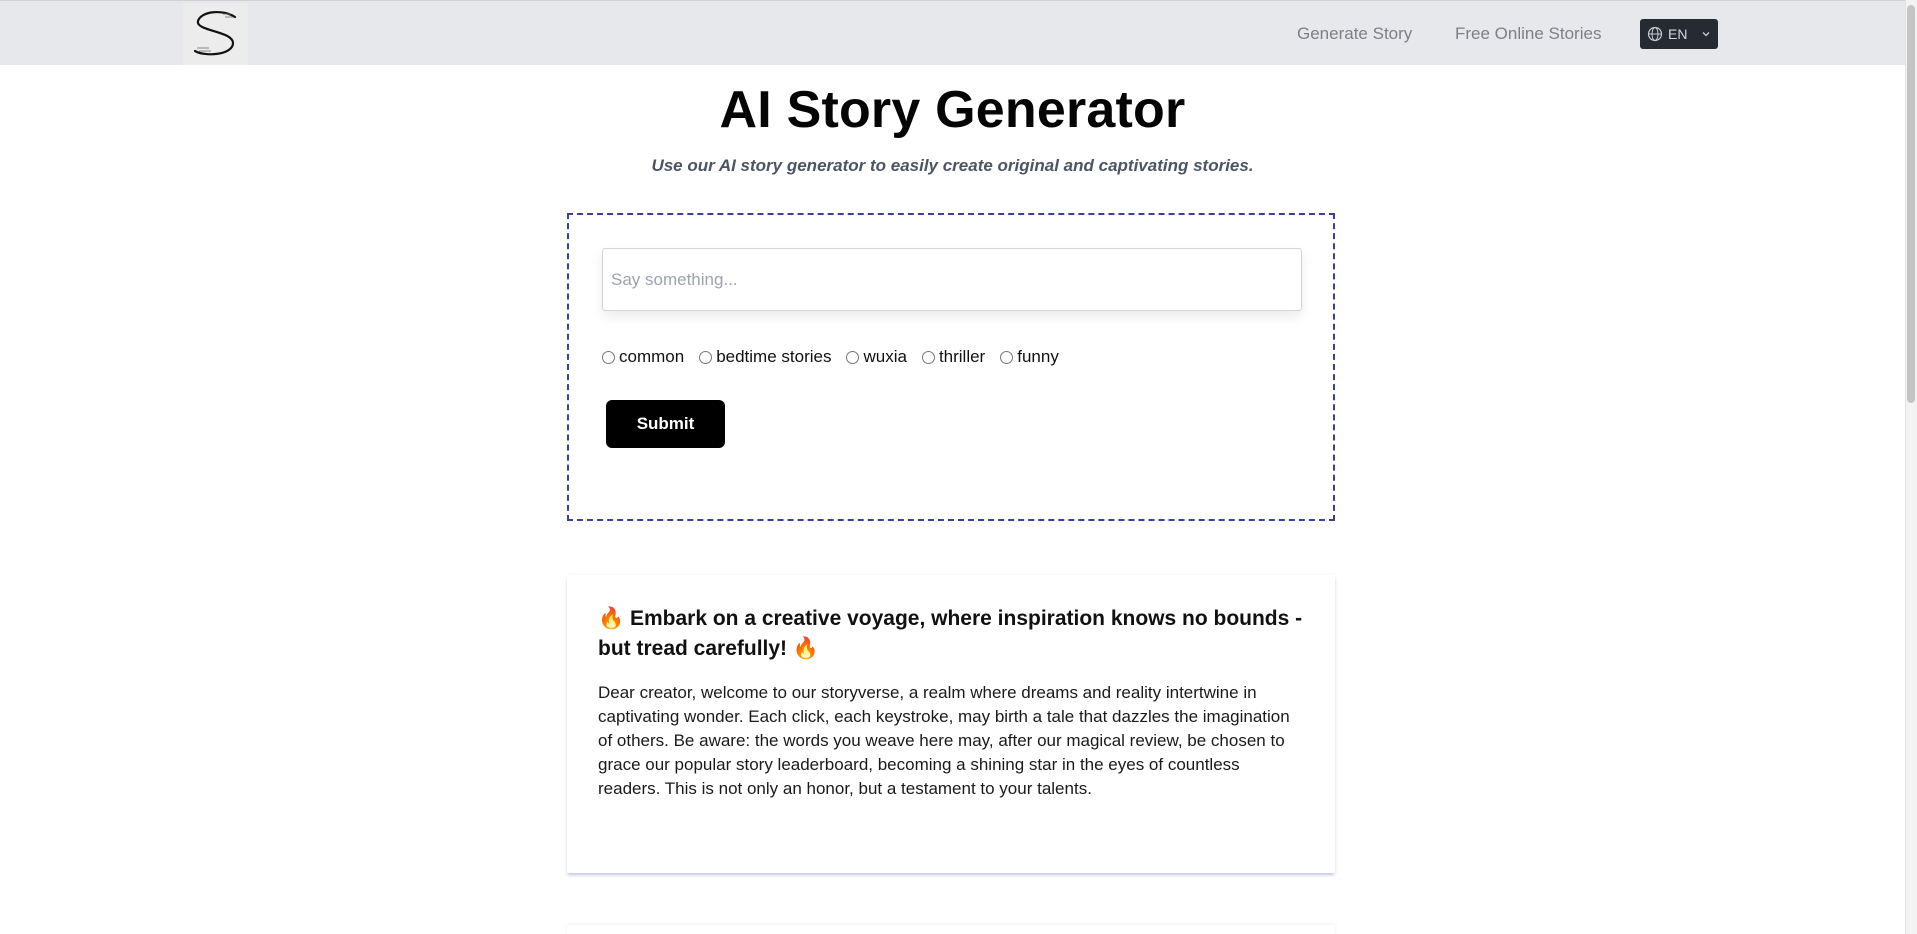  I want to click on next-section-card, so click(951, 929).